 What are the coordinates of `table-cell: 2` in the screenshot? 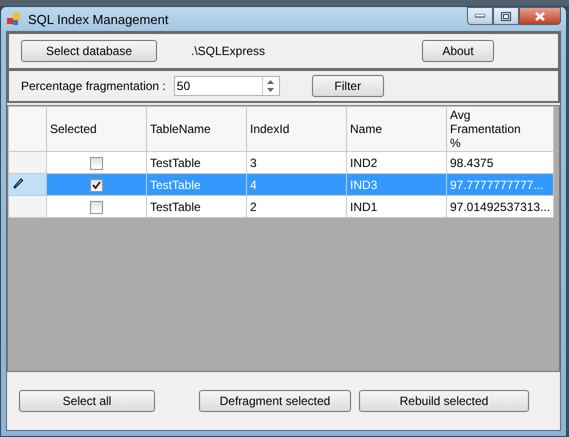 It's located at (296, 207).